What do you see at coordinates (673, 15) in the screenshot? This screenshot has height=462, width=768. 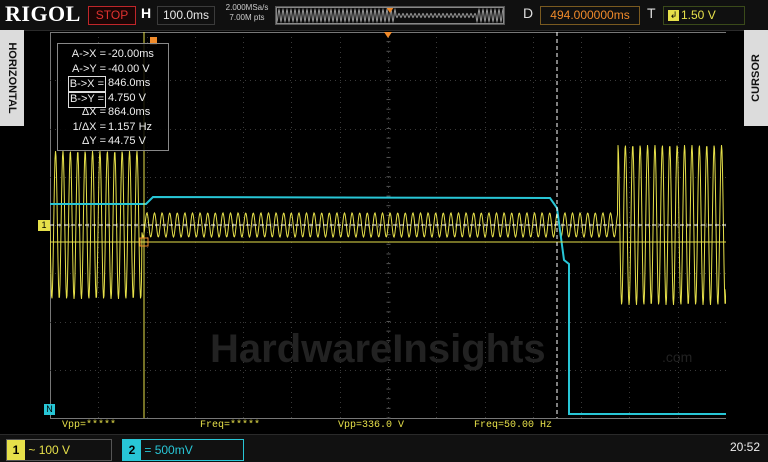 I see `trigger-edge-icon: ↲` at bounding box center [673, 15].